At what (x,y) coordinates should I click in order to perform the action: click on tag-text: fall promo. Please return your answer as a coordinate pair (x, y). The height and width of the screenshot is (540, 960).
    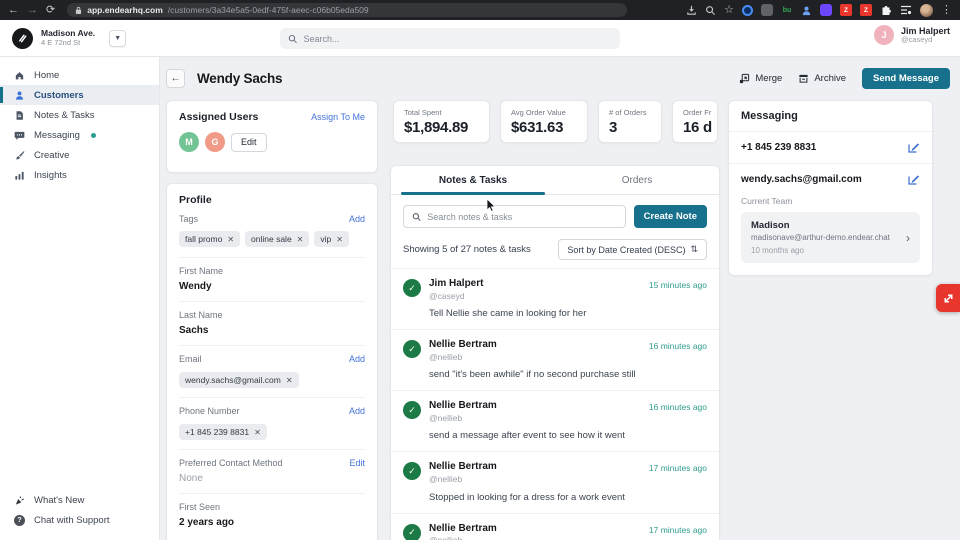
    Looking at the image, I should click on (204, 239).